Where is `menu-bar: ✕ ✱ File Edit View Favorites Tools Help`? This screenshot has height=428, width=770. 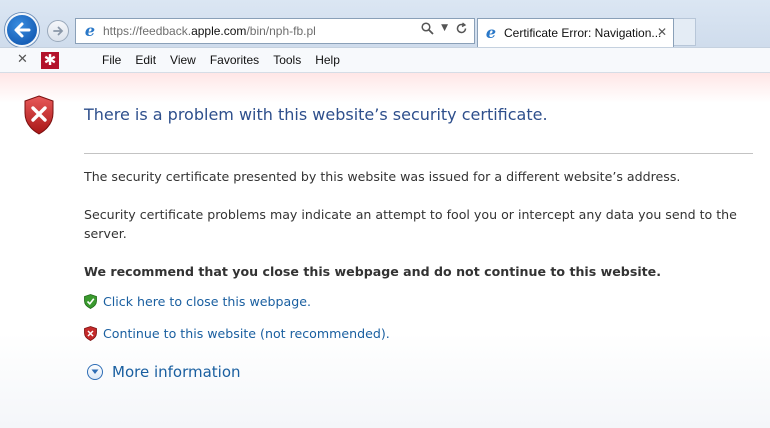 menu-bar: ✕ ✱ File Edit View Favorites Tools Help is located at coordinates (385, 60).